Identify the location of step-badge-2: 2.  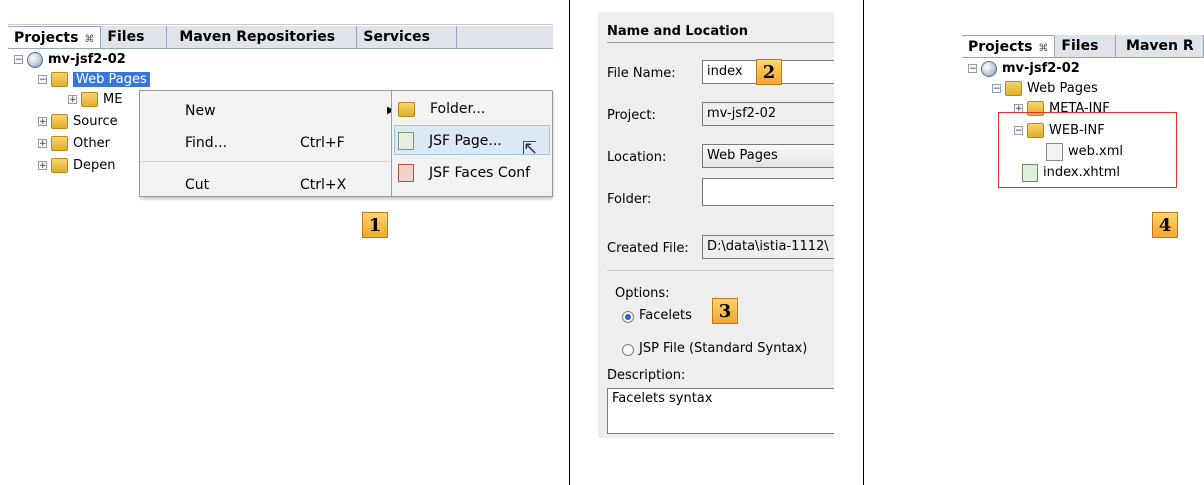
(769, 72).